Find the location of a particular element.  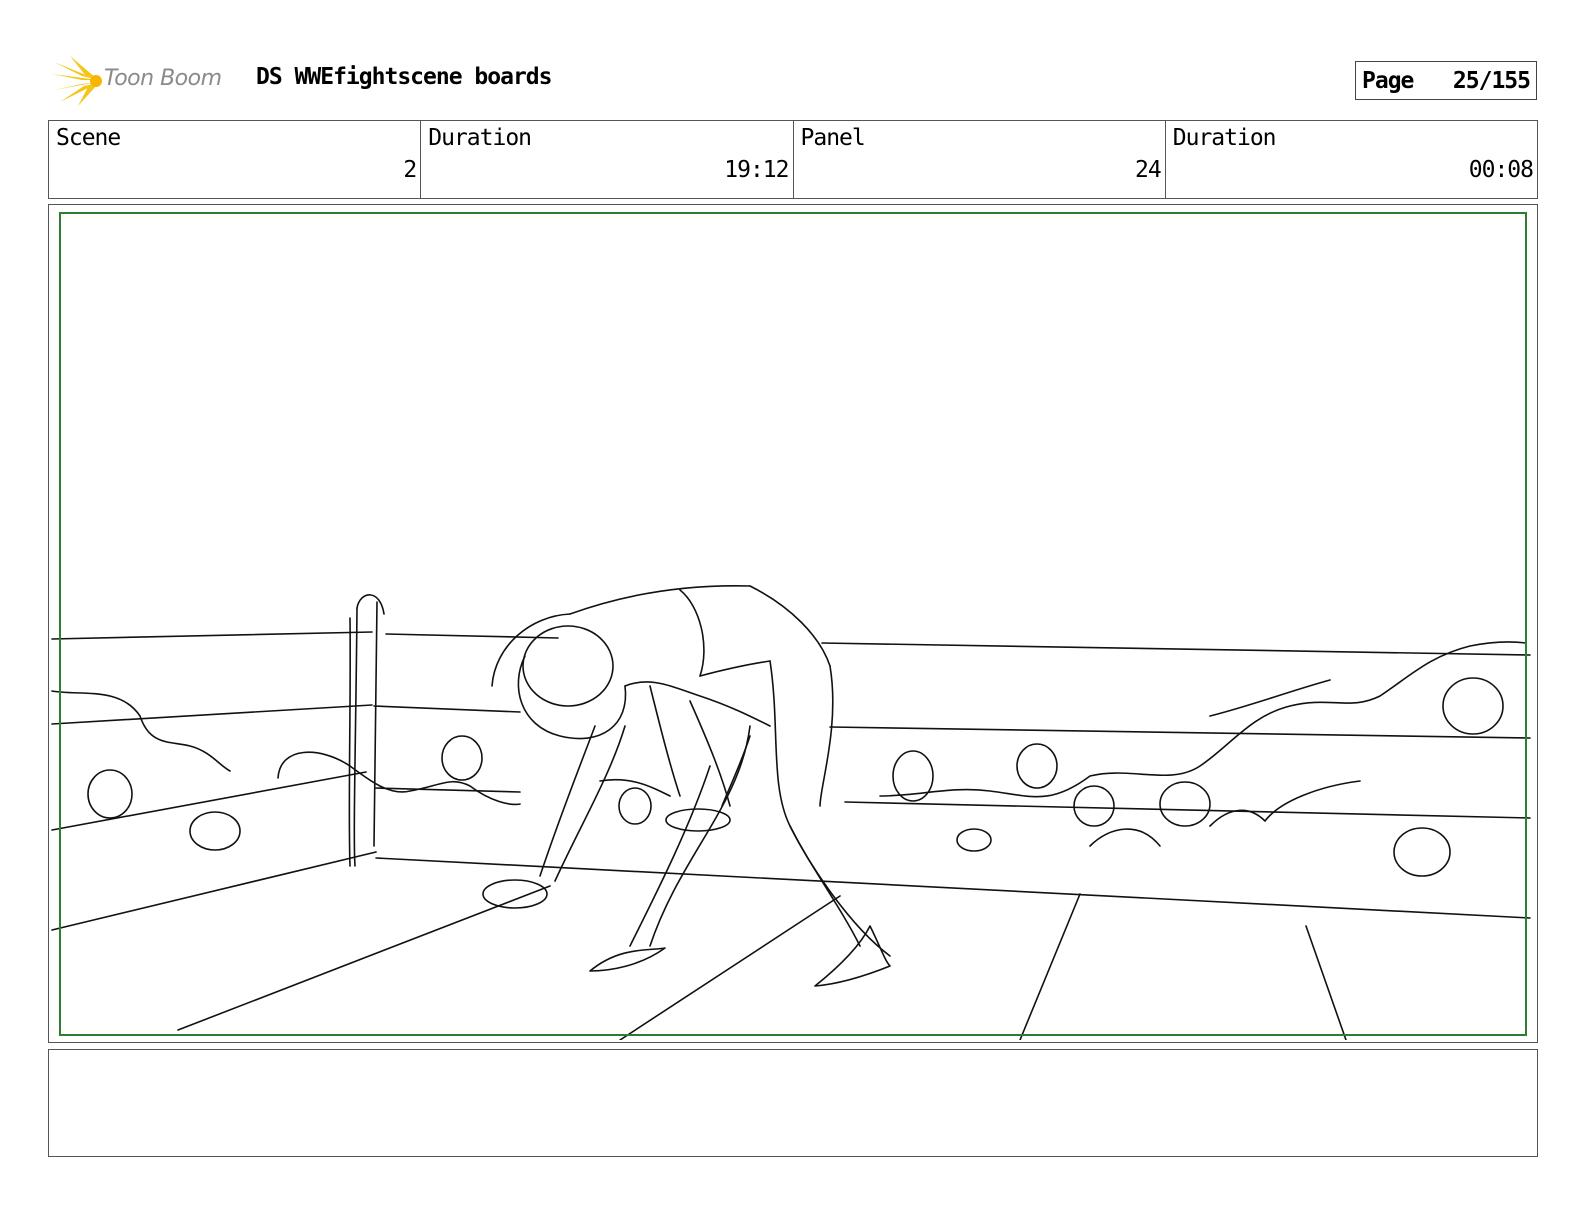

scene-label: Scene is located at coordinates (88, 138).